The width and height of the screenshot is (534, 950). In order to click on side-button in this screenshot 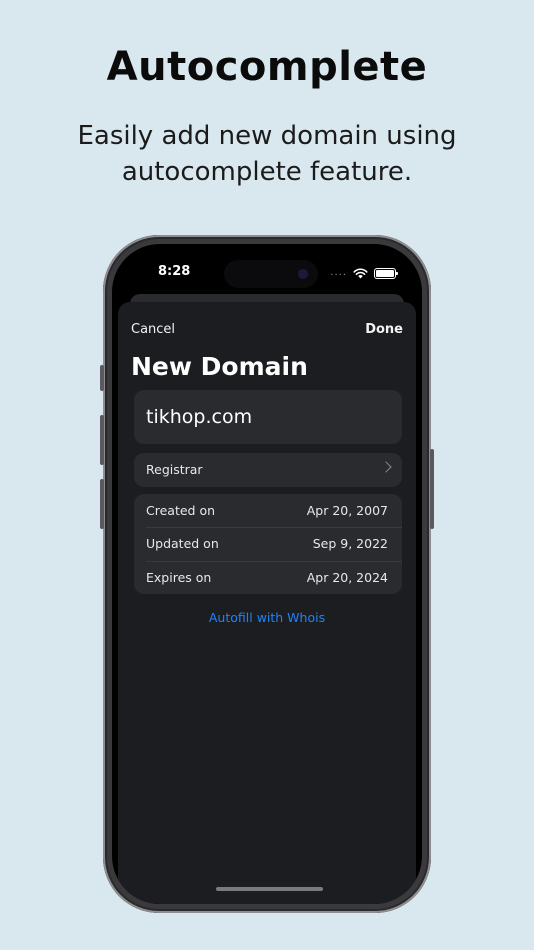, I will do `click(432, 489)`.